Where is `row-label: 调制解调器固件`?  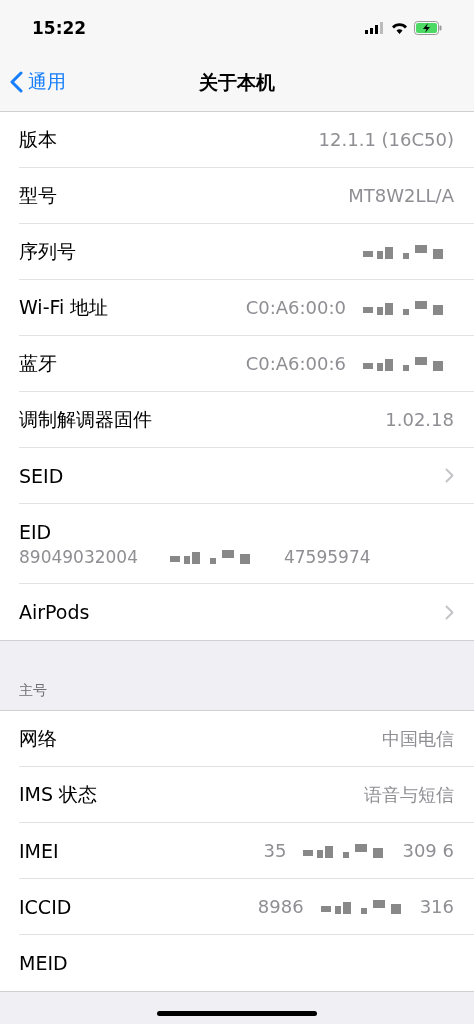 row-label: 调制解调器固件 is located at coordinates (85, 419).